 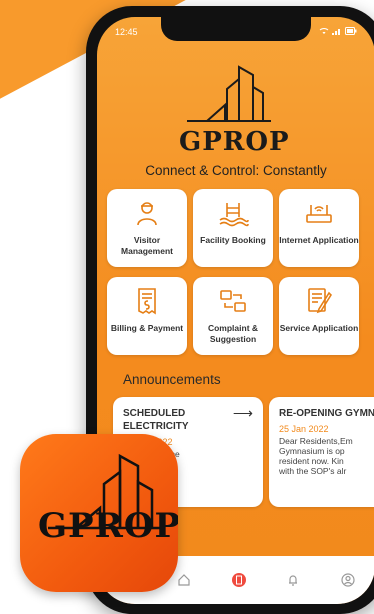 I want to click on home-icon, so click(x=184, y=580).